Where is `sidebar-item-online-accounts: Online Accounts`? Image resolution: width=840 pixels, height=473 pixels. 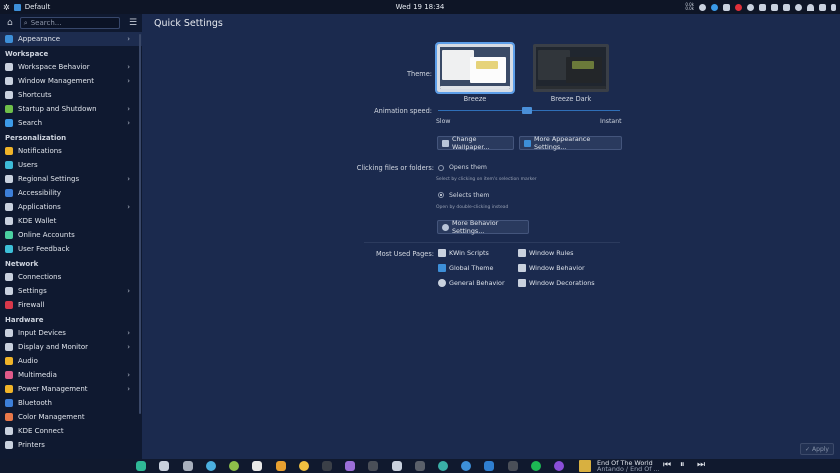 sidebar-item-online-accounts: Online Accounts is located at coordinates (71, 235).